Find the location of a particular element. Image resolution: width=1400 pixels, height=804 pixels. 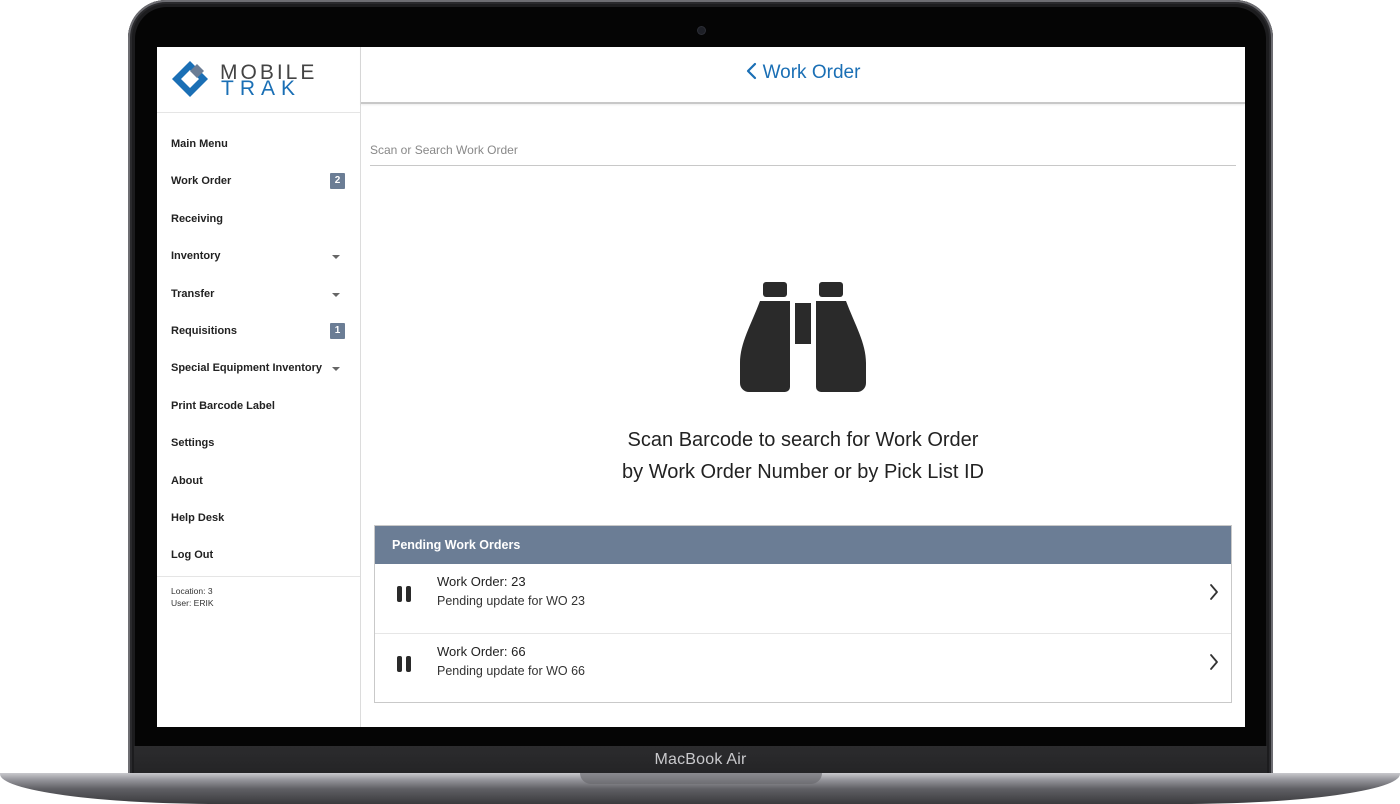

work-order-title: Work Order: 66 is located at coordinates (481, 651).